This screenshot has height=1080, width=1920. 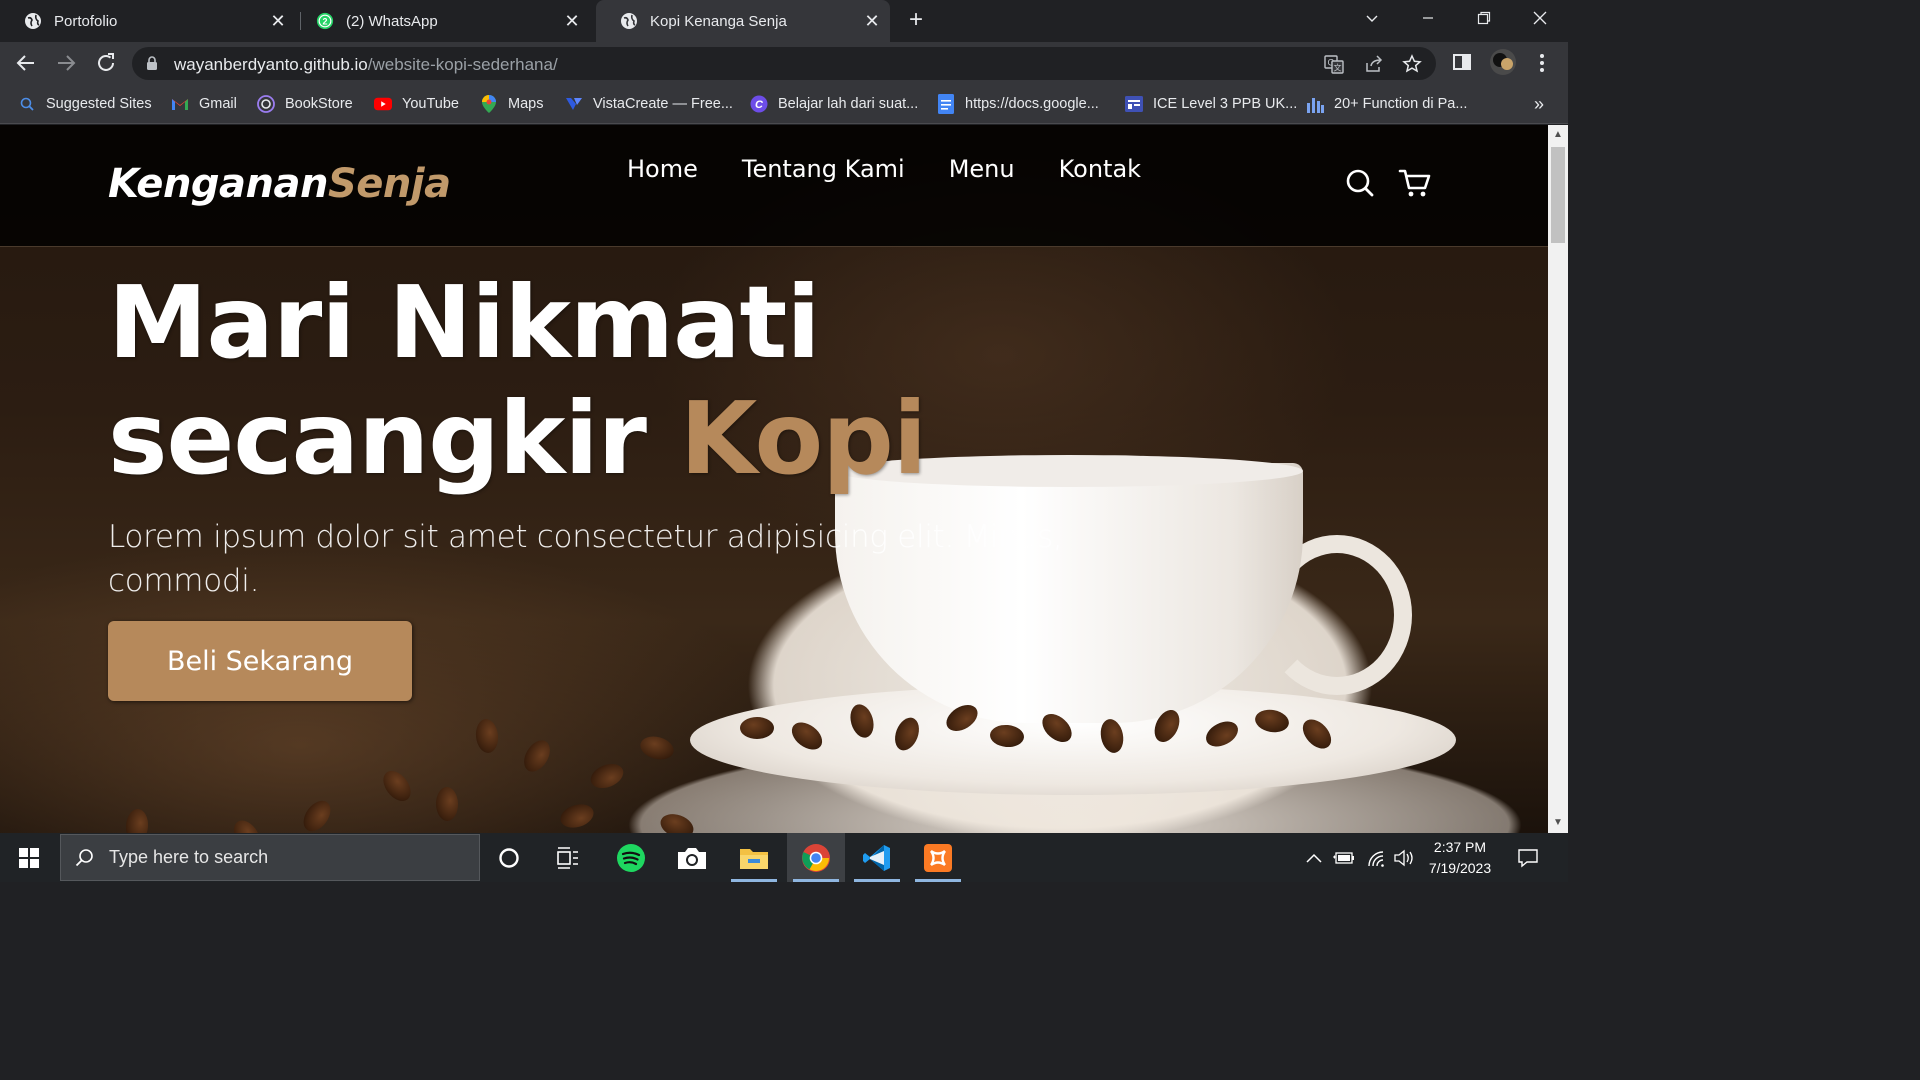 I want to click on hero-title-line1: Mari Nikmati, so click(x=464, y=322).